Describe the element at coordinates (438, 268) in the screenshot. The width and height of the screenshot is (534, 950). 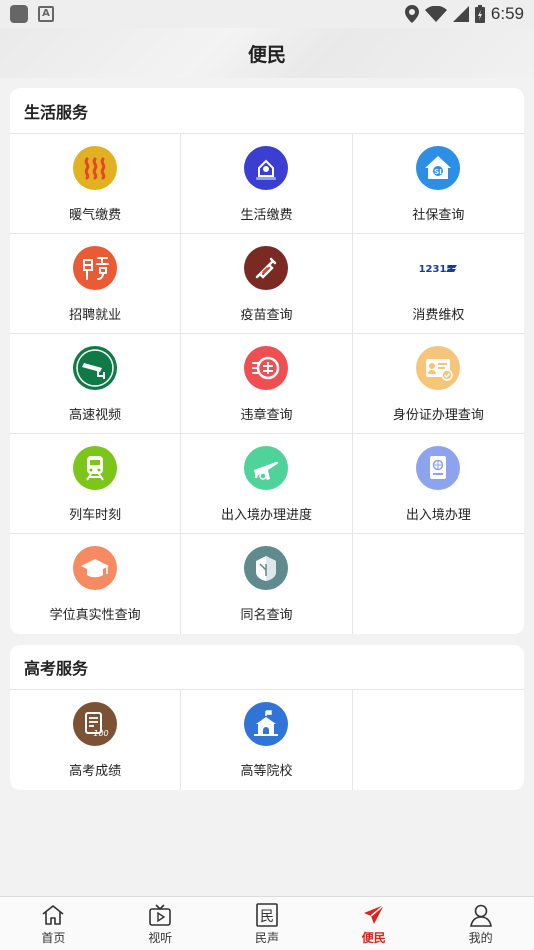
I see `12315-icon: 12315` at that location.